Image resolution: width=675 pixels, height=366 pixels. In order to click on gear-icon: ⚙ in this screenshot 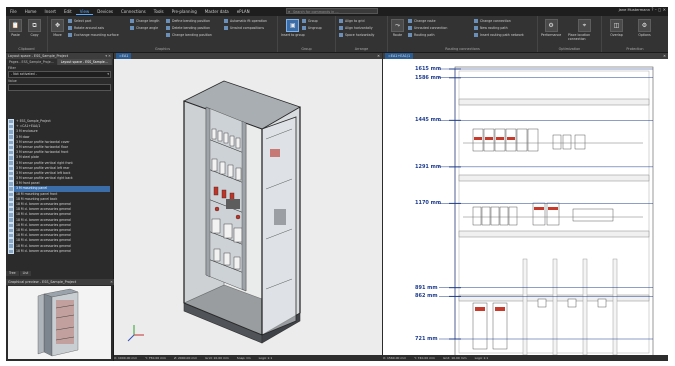, I will do `click(644, 25)`.